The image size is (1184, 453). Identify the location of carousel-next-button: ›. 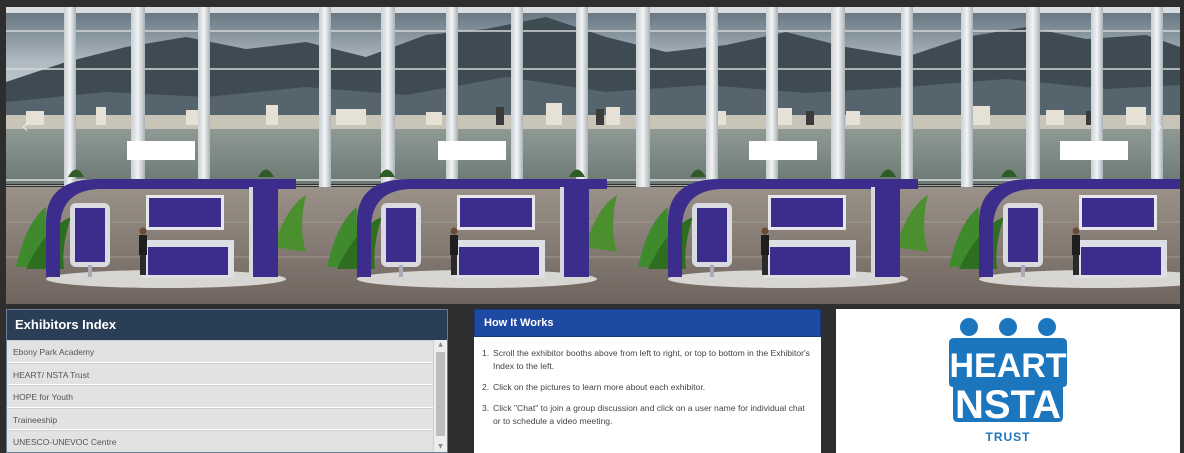
(1159, 126).